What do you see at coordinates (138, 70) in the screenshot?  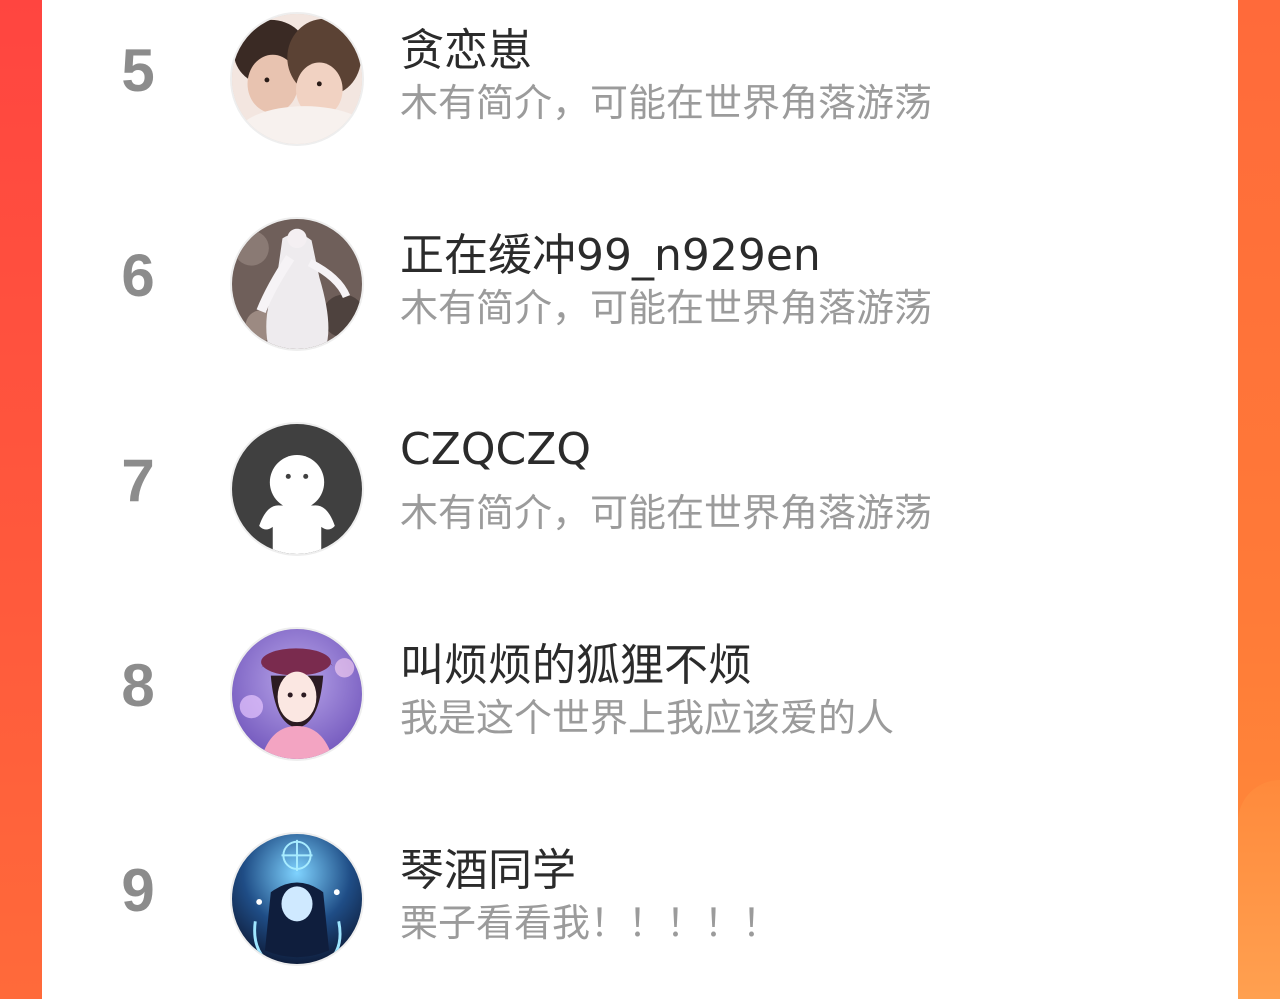 I see `rank-number: 5` at bounding box center [138, 70].